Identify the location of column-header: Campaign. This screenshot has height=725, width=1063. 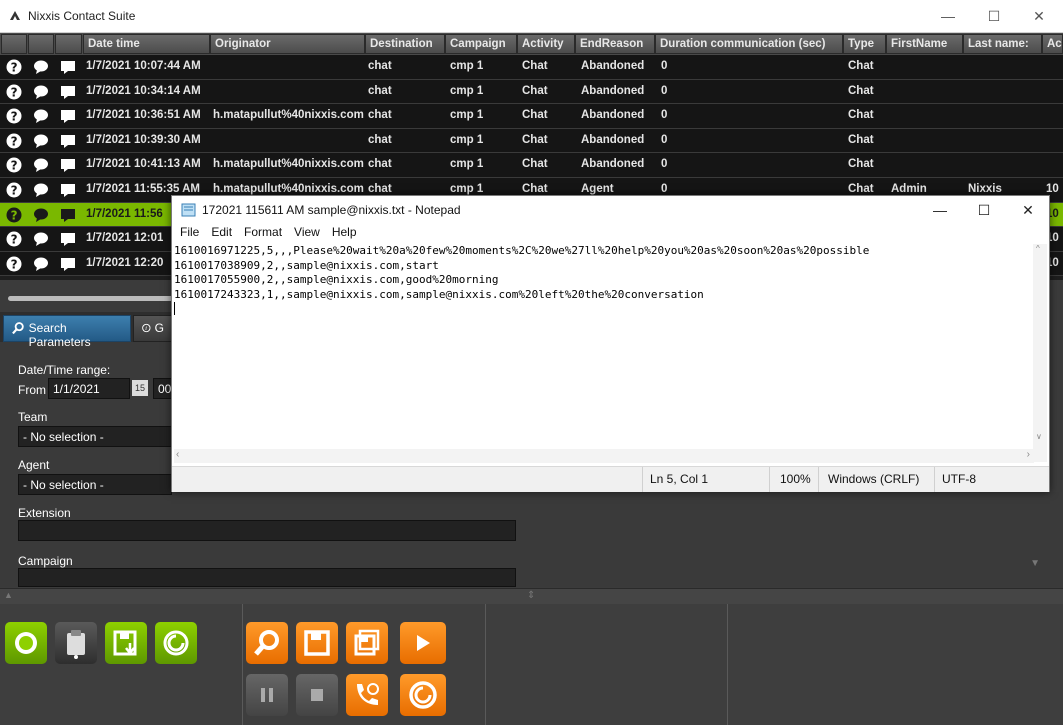
(481, 44).